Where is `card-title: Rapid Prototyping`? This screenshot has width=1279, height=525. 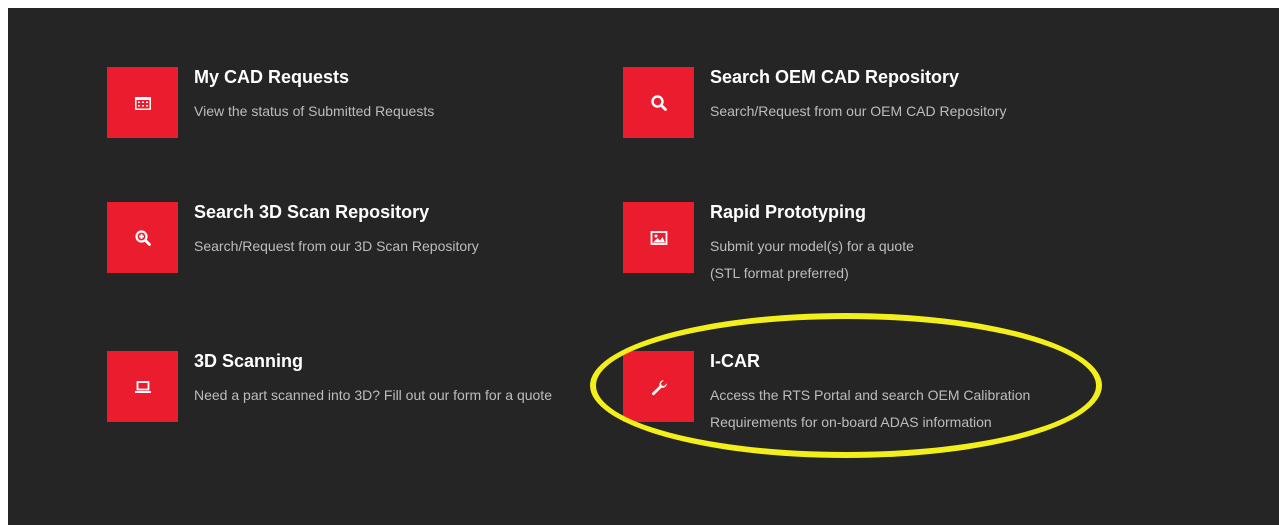 card-title: Rapid Prototyping is located at coordinates (788, 212).